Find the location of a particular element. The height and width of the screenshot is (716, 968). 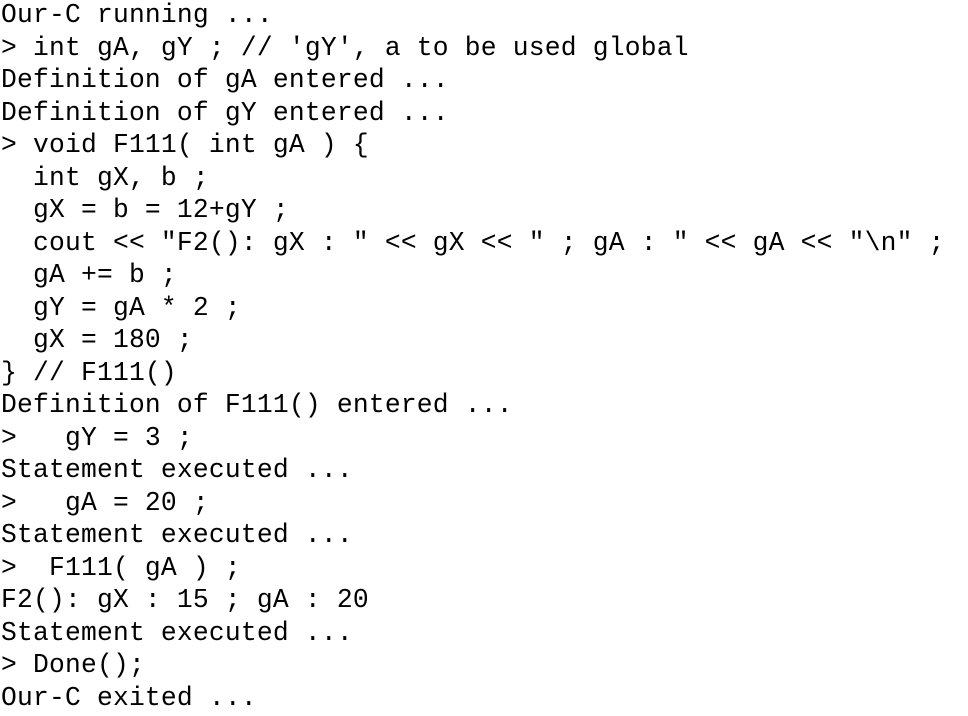

console-line-code: gA += b ; is located at coordinates (89, 276).